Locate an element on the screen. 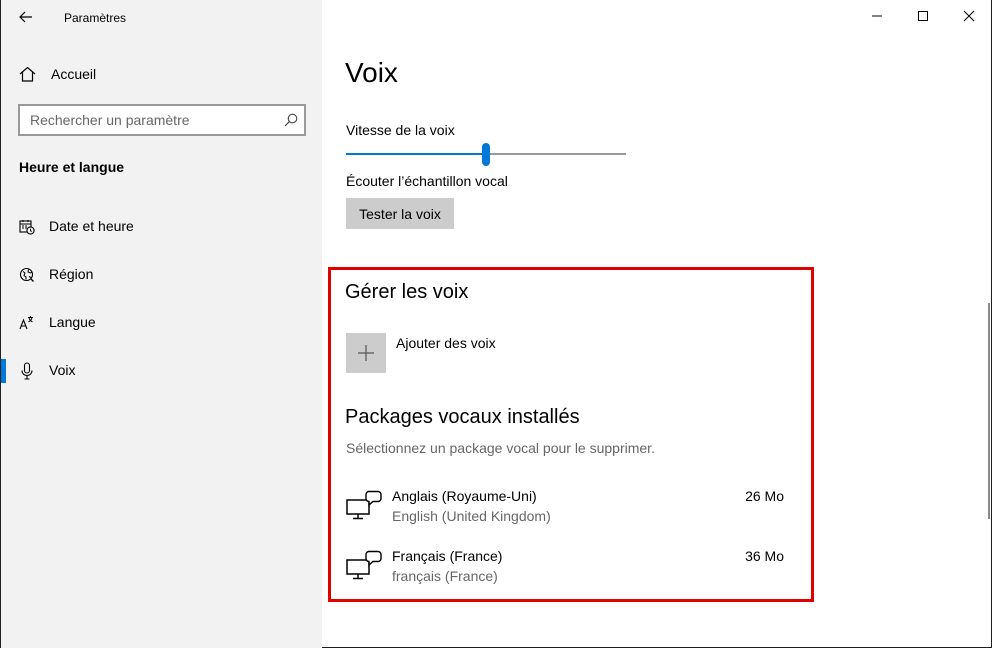 This screenshot has height=648, width=992. plus-icon is located at coordinates (366, 353).